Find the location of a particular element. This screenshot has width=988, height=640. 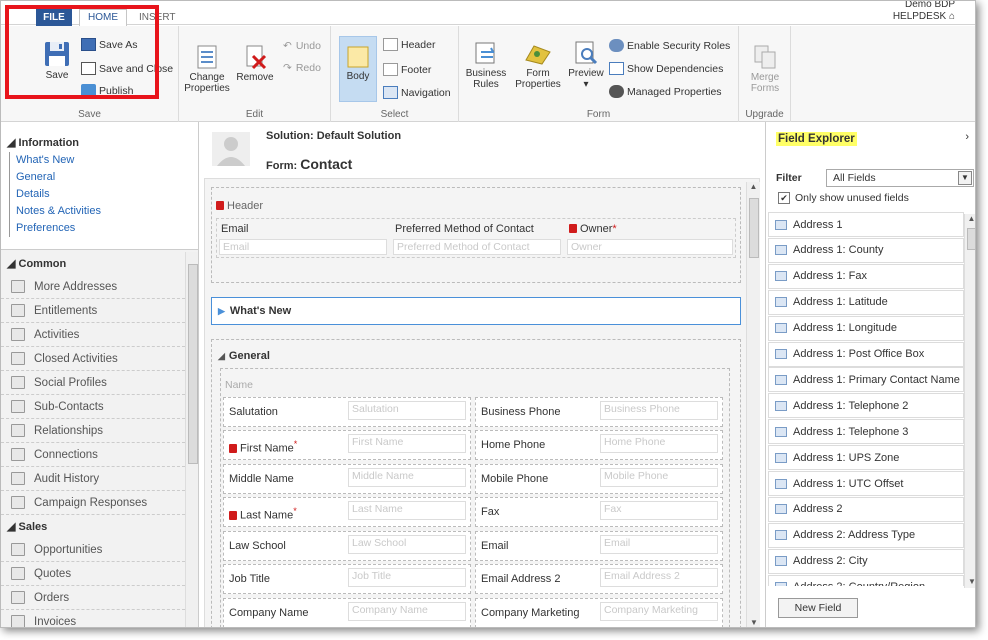

field-list-item: Address 1: Longitude is located at coordinates (866, 328).